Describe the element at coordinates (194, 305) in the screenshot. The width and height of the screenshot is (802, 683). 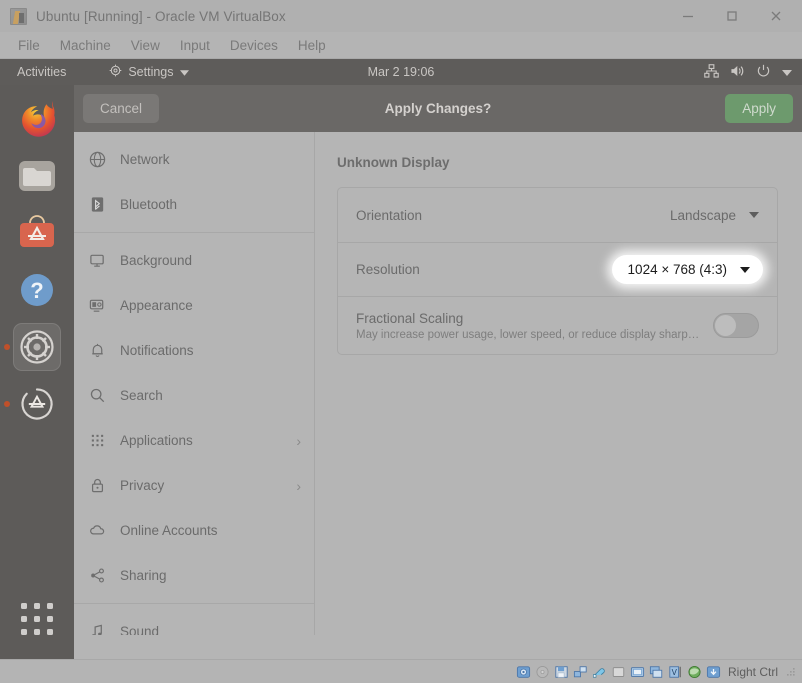
I see `sidebar-item-appearance: Appearance` at that location.